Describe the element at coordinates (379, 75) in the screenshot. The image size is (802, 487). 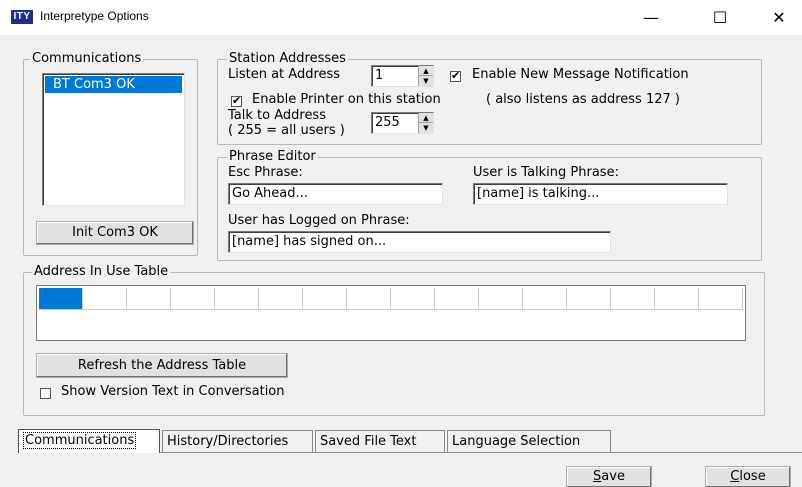
I see `listen-address-value: 1` at that location.